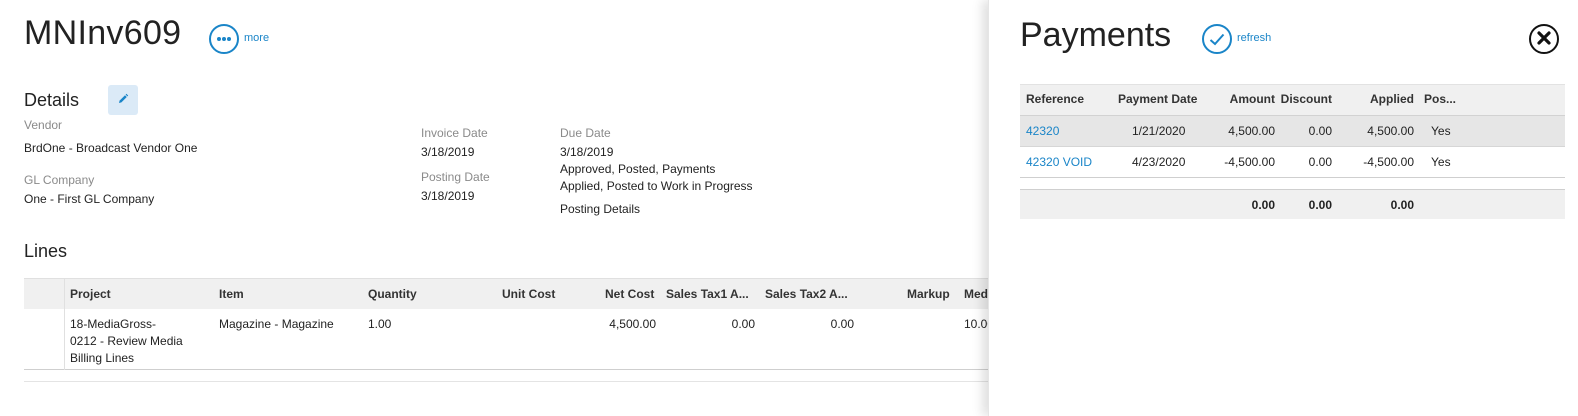 This screenshot has width=1578, height=416. Describe the element at coordinates (455, 177) in the screenshot. I see `posting-date-label: Posting Date` at that location.